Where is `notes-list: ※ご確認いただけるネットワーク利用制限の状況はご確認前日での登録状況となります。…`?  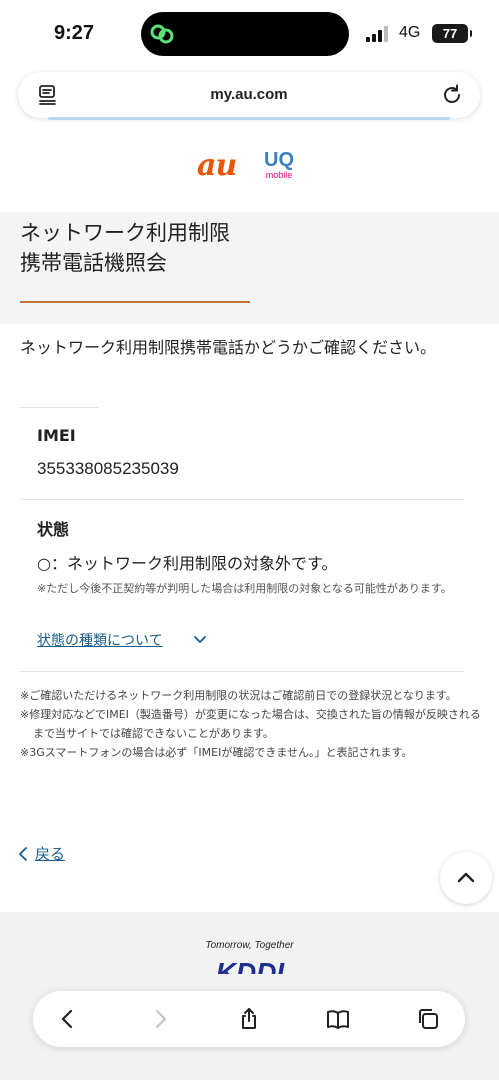
notes-list: ※ご確認いただけるネットワーク利用制限の状況はご確認前日での登録状況となります。… is located at coordinates (251, 724).